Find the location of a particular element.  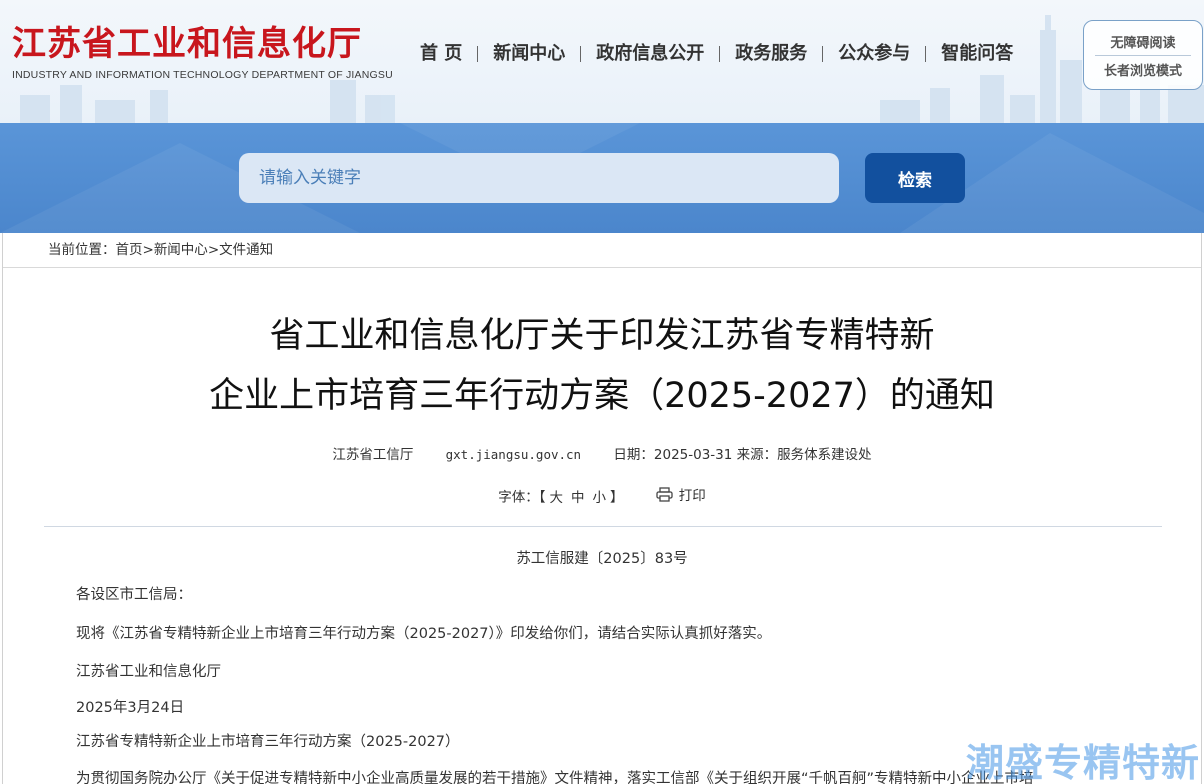

meta-date: 2025-03-31 is located at coordinates (693, 455).